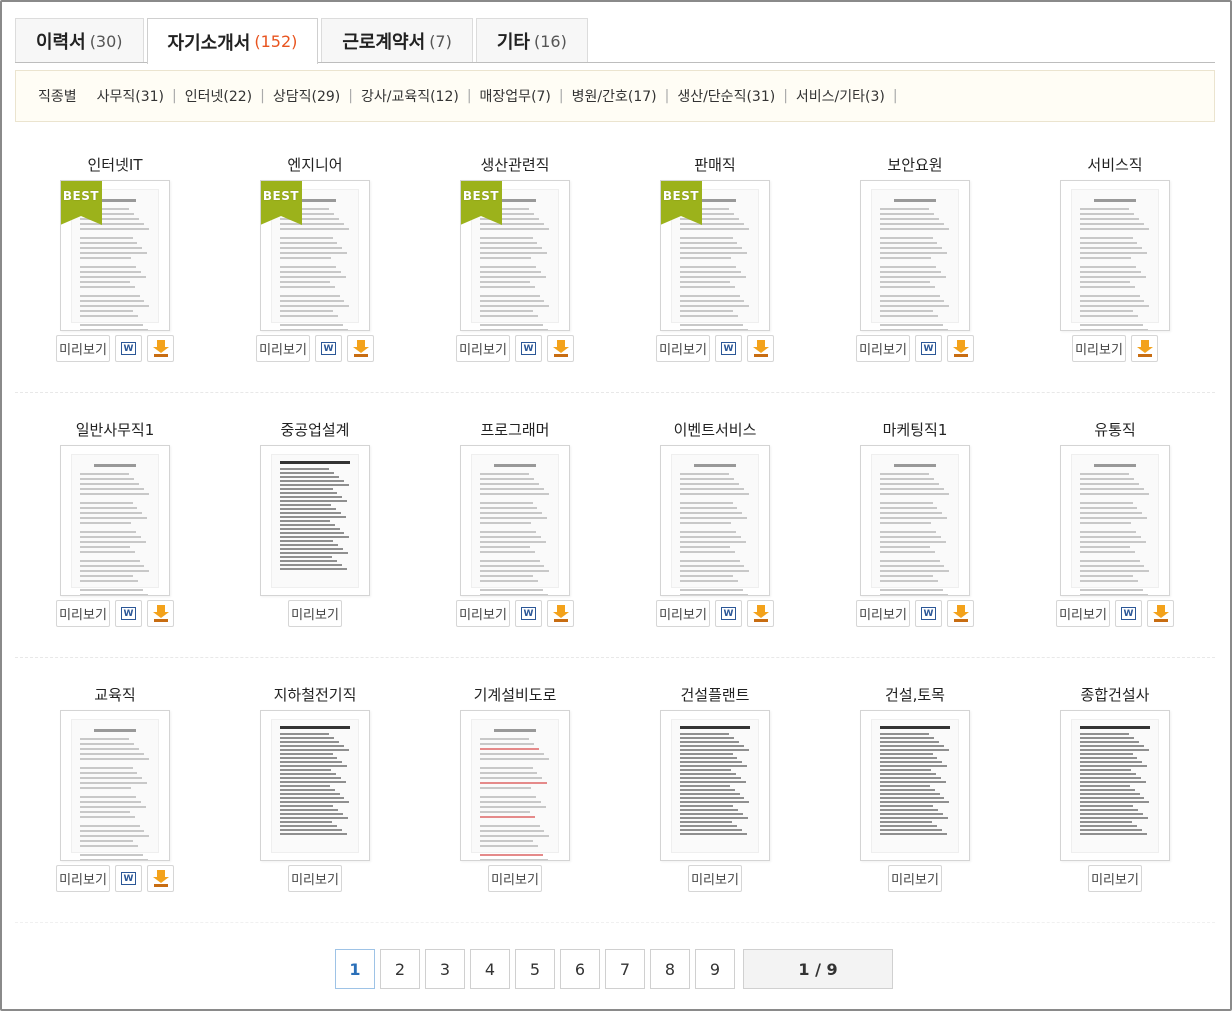 The image size is (1232, 1011). I want to click on page-button-9: 9, so click(715, 969).